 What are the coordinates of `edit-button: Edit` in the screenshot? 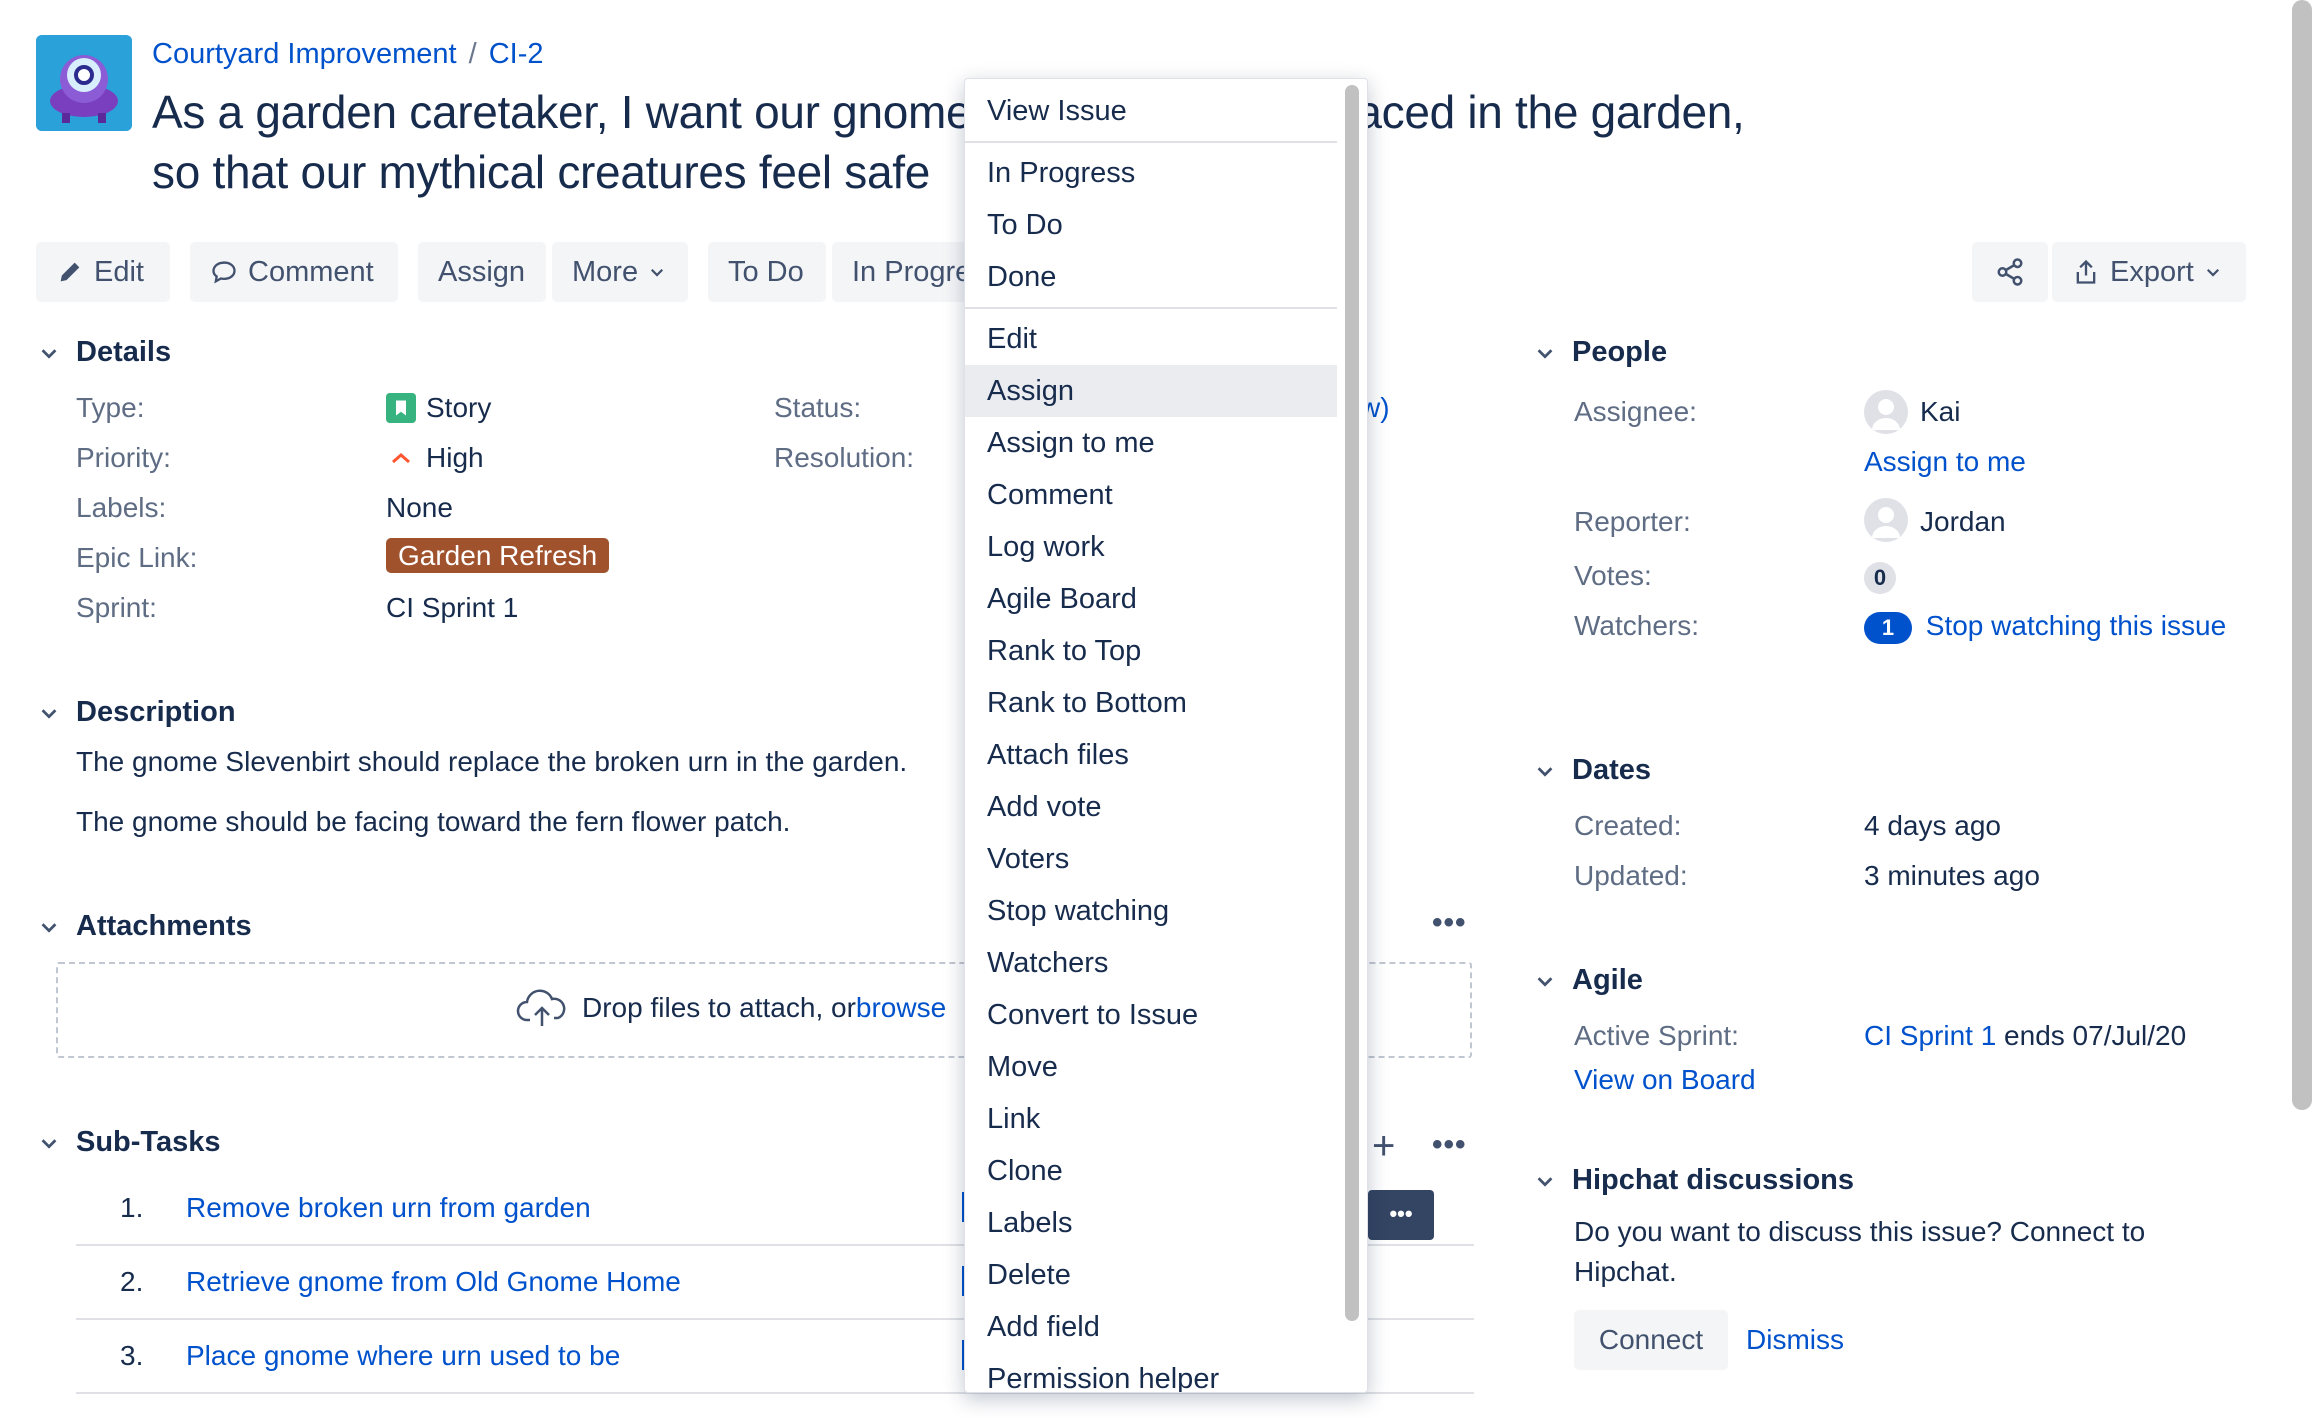 It's located at (103, 272).